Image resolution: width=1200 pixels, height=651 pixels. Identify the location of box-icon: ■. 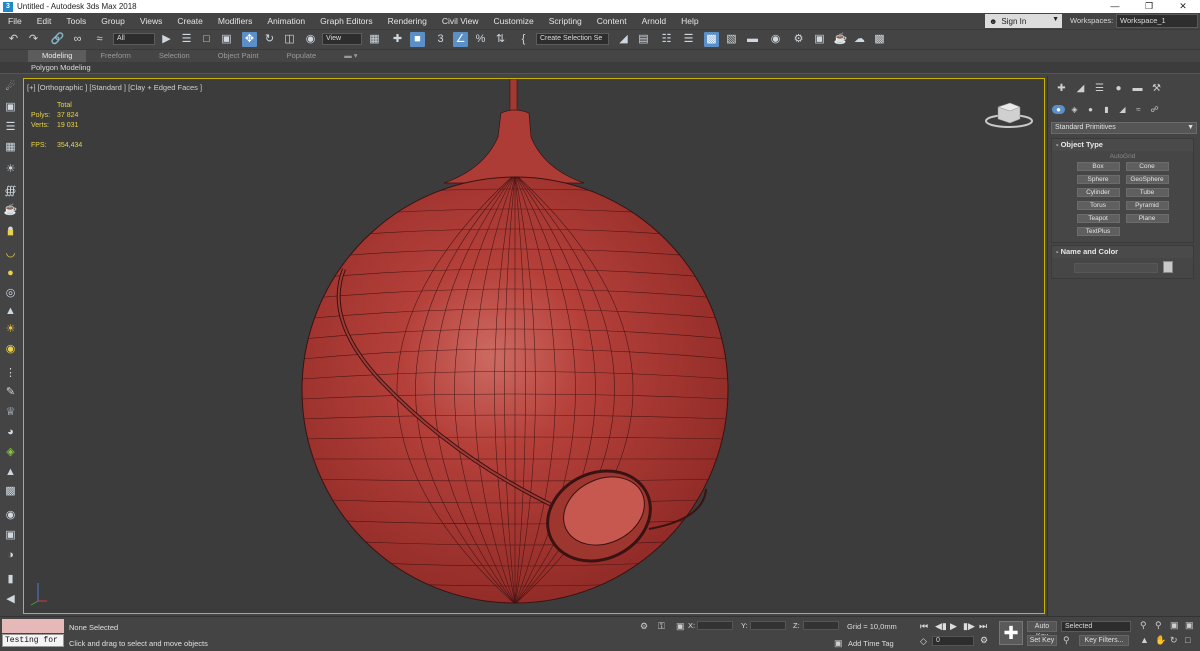
(10, 233).